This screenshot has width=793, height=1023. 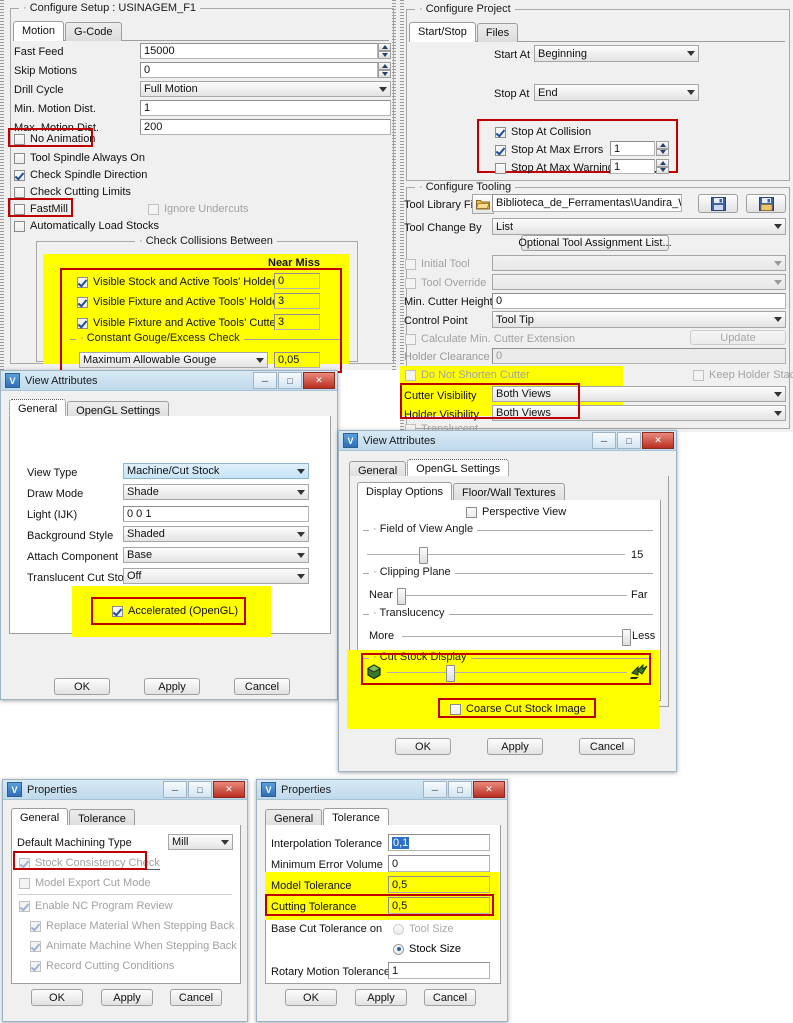 I want to click on radio-tool-size: Tool Size, so click(x=423, y=929).